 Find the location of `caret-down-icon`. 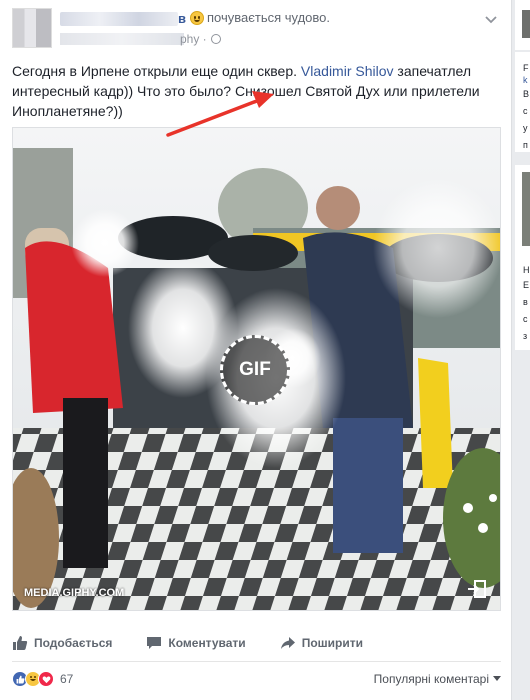

caret-down-icon is located at coordinates (497, 678).